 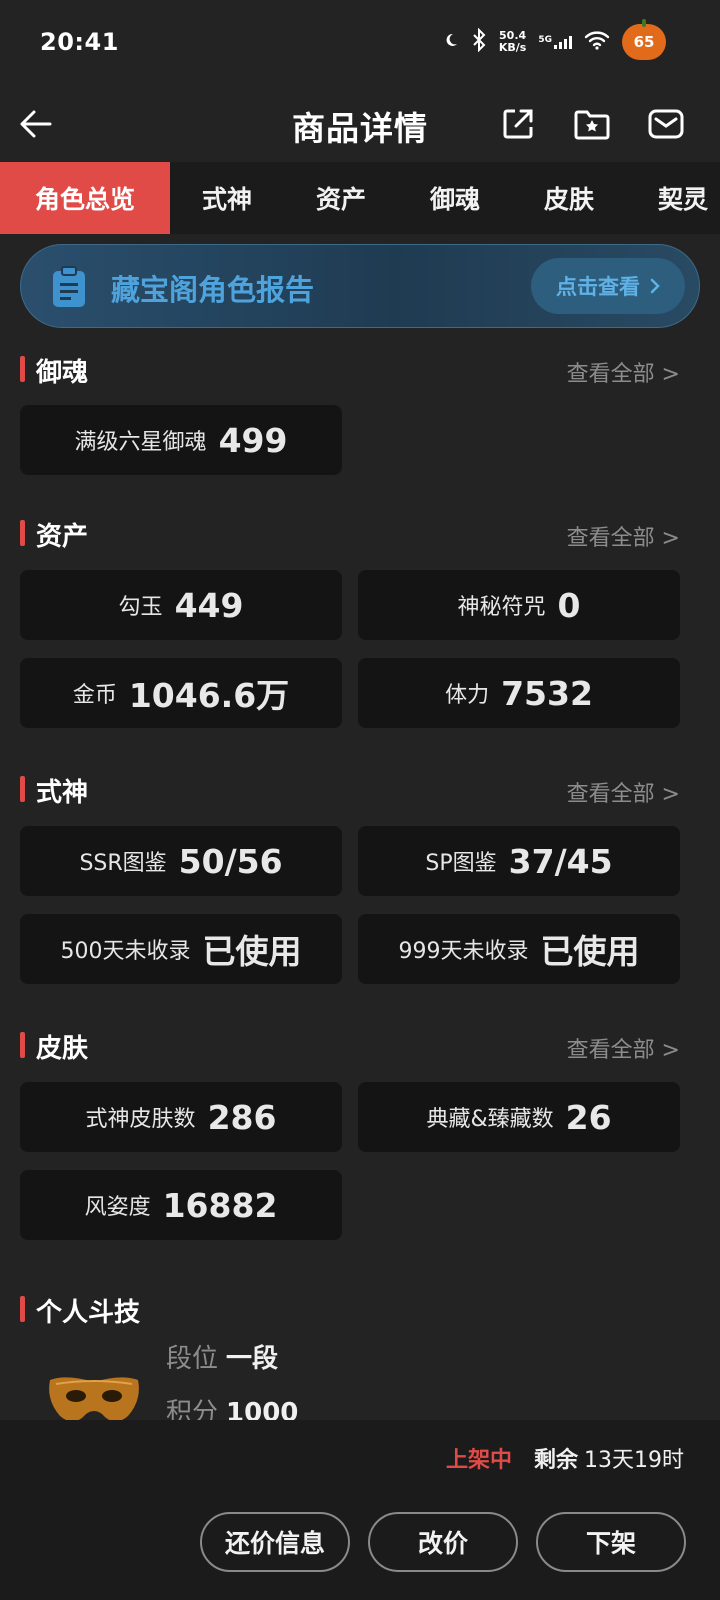 I want to click on status-icons: 50.4 KB/s 5G 65, so click(x=554, y=40).